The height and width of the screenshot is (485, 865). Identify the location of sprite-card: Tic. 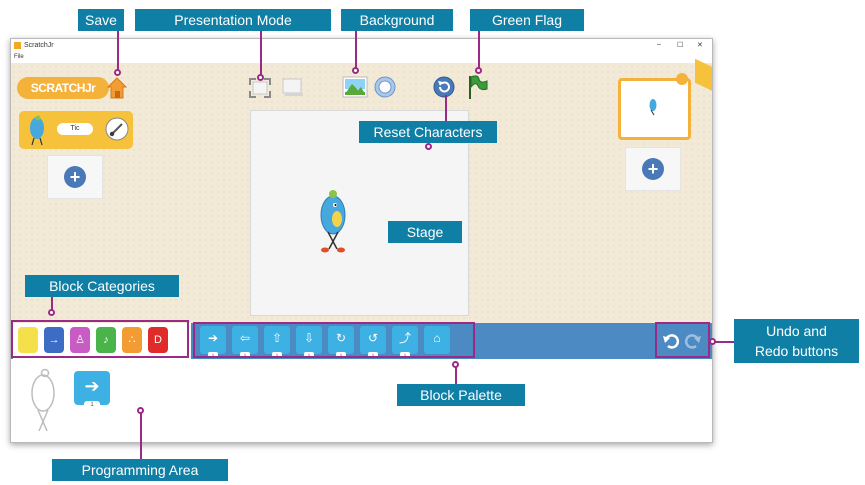
(76, 130).